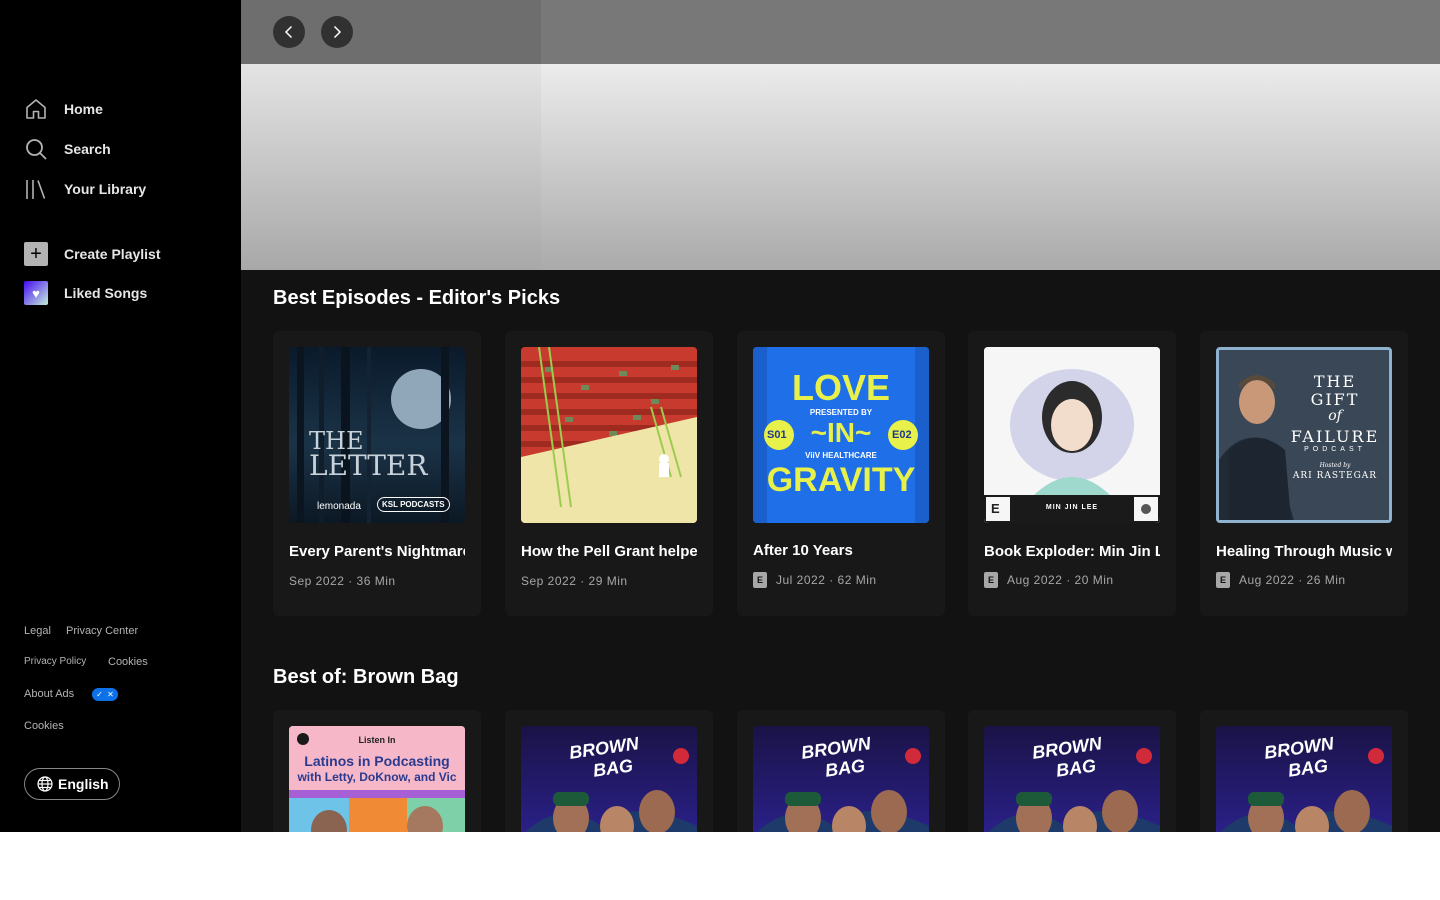  What do you see at coordinates (36, 109) in the screenshot?
I see `home-icon` at bounding box center [36, 109].